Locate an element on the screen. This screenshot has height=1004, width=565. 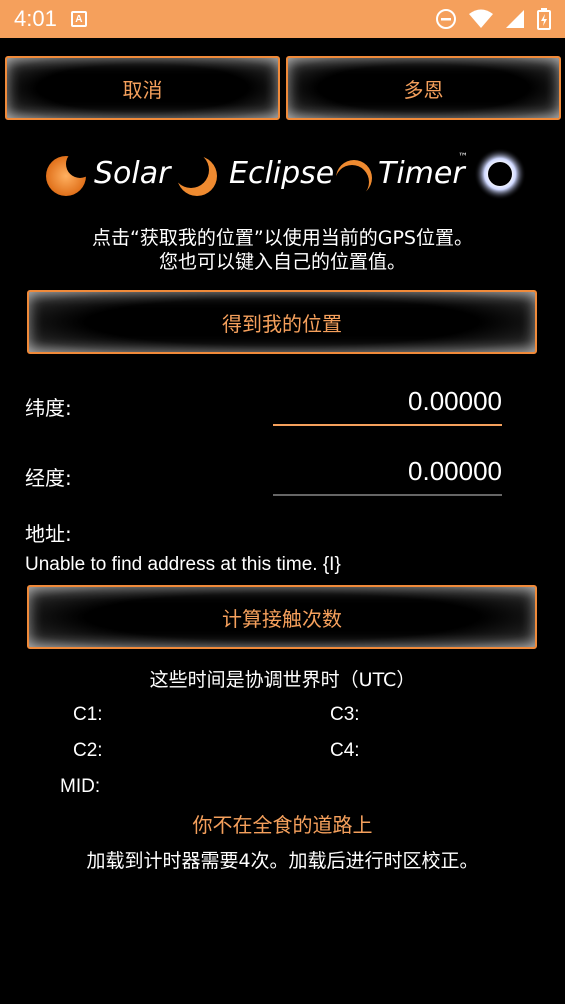
contact-c4-label: C4: is located at coordinates (345, 750).